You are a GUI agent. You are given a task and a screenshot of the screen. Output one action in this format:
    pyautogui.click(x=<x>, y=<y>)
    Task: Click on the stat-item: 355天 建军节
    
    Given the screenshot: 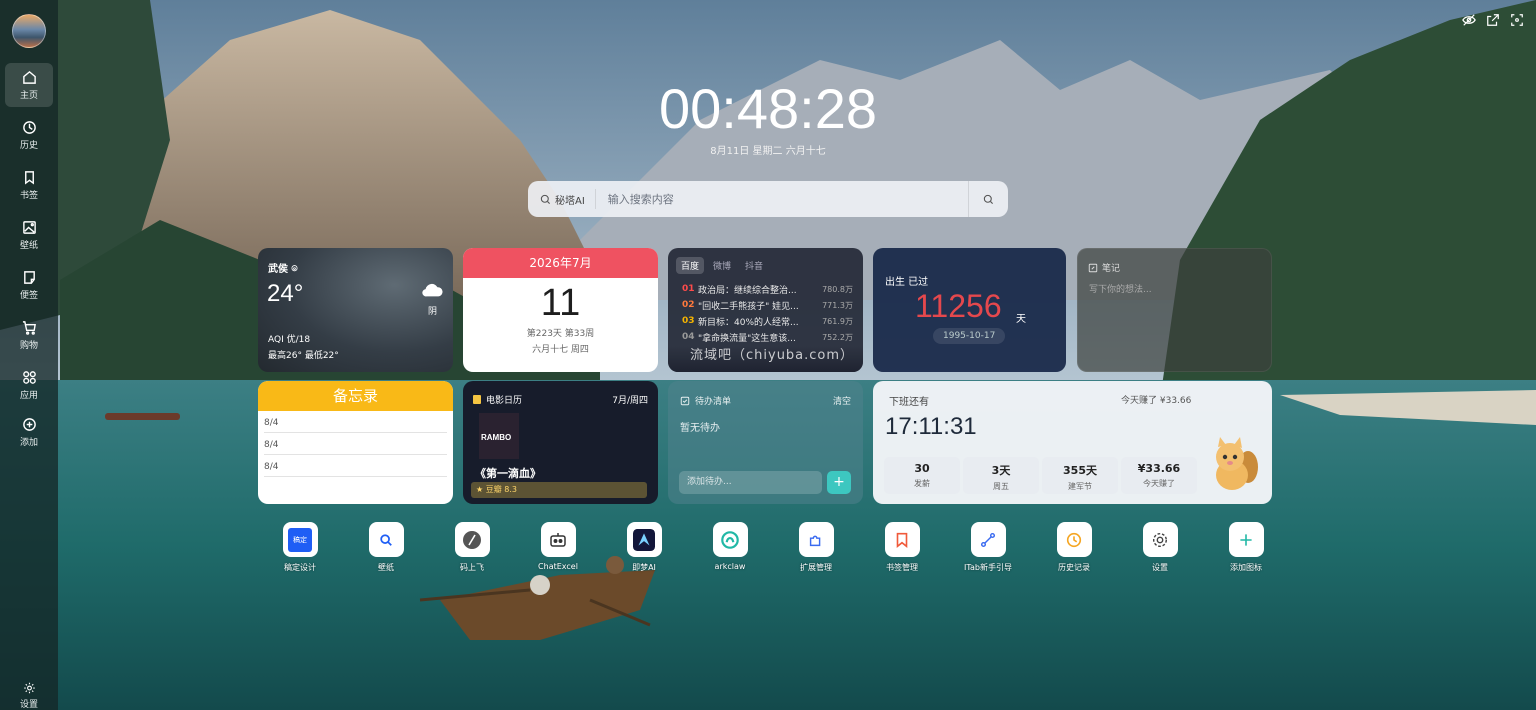 What is the action you would take?
    pyautogui.click(x=1080, y=475)
    